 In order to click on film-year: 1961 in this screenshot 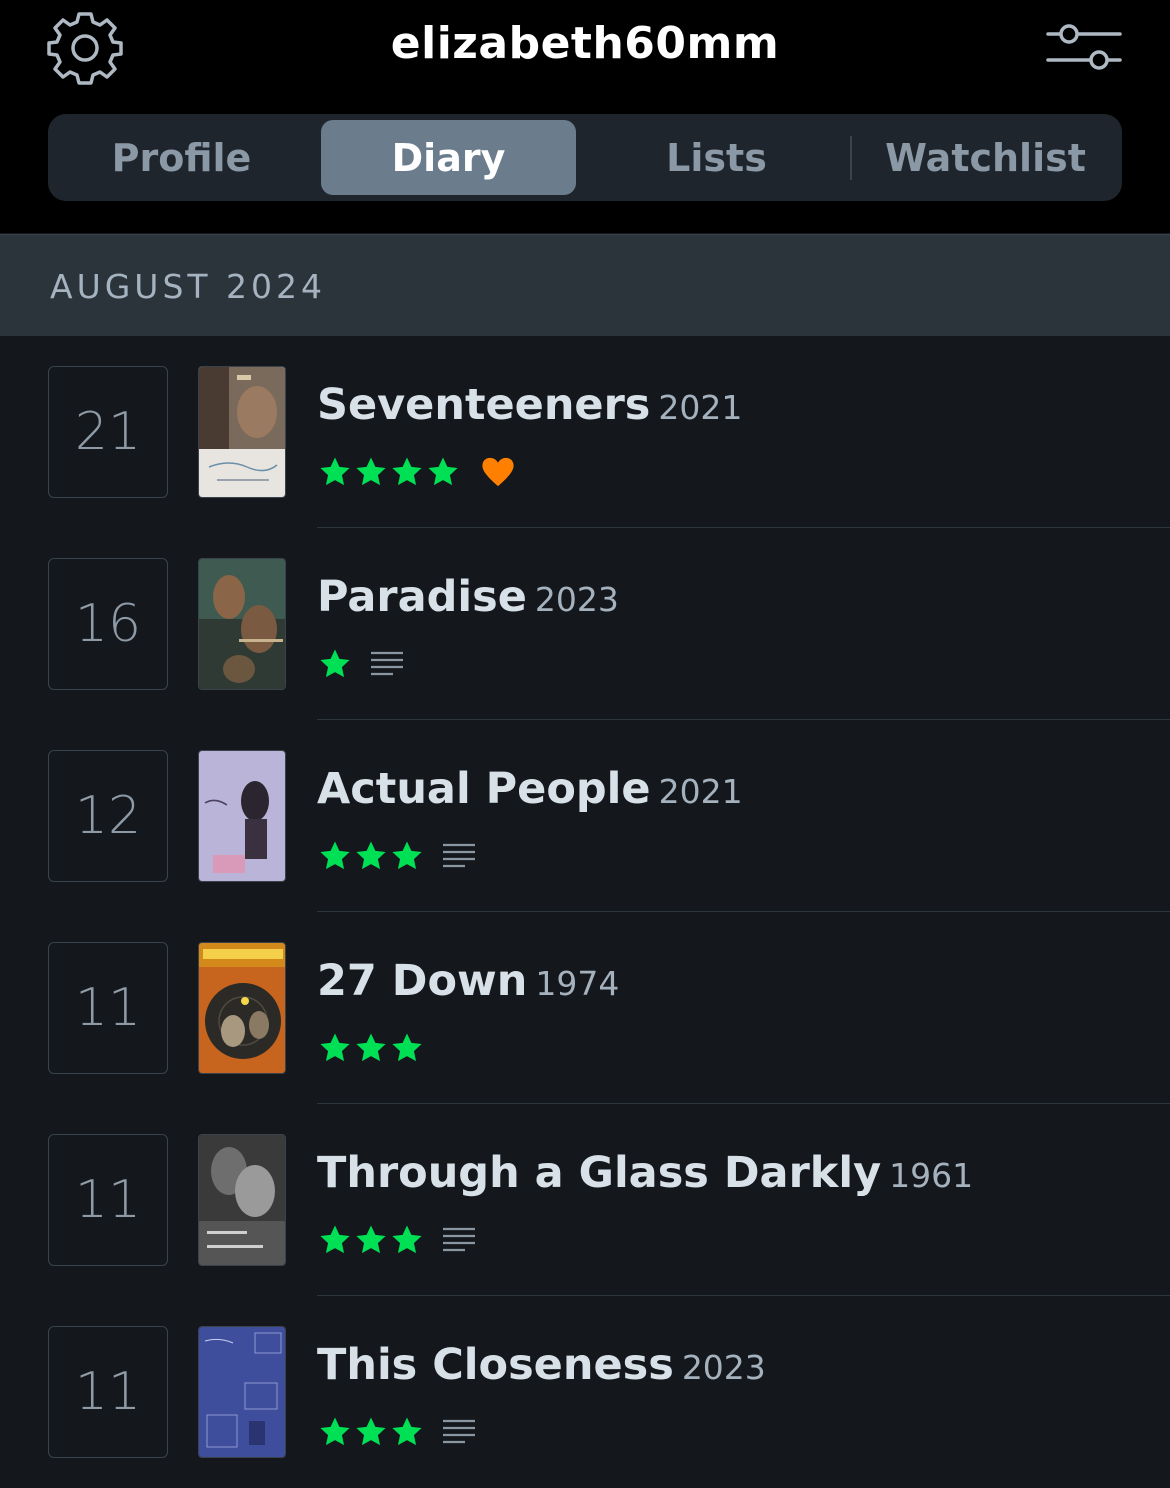, I will do `click(931, 1175)`.